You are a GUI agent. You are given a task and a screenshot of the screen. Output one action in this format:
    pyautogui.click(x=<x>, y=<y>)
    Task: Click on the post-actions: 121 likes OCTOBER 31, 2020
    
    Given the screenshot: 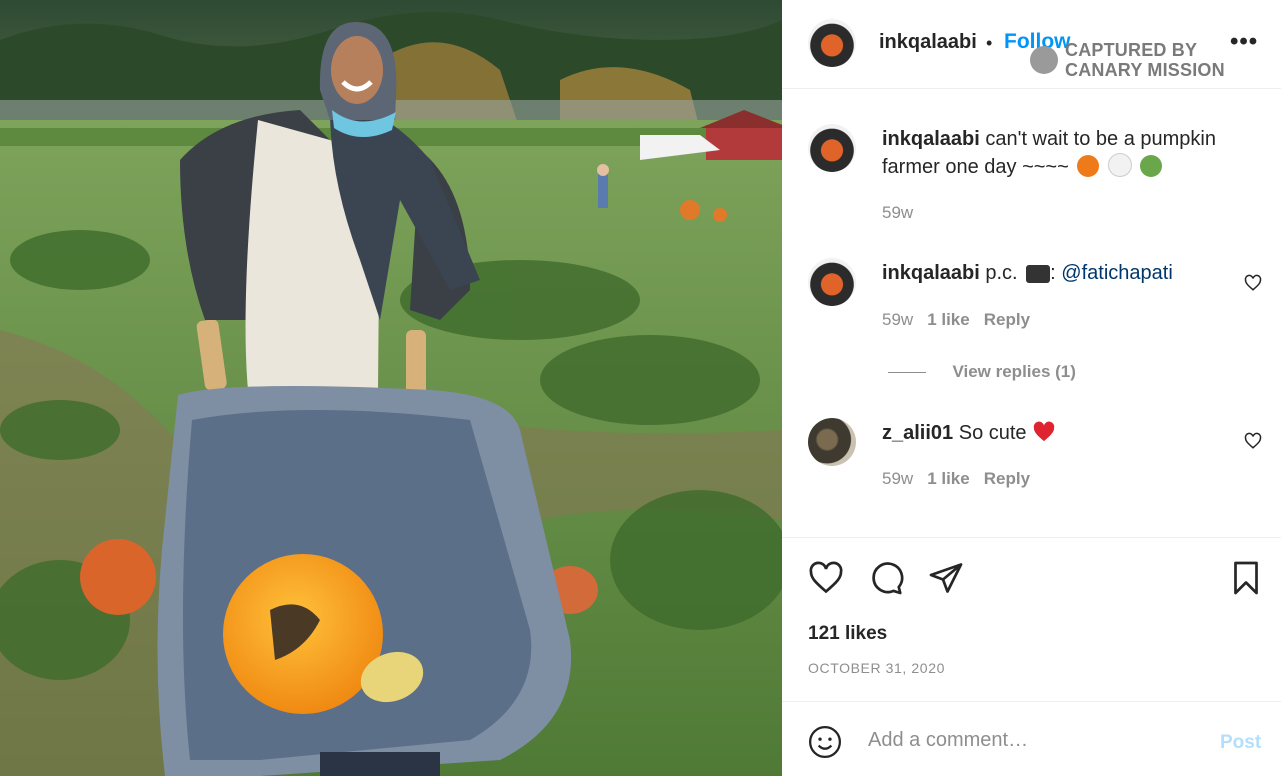 What is the action you would take?
    pyautogui.click(x=1031, y=619)
    